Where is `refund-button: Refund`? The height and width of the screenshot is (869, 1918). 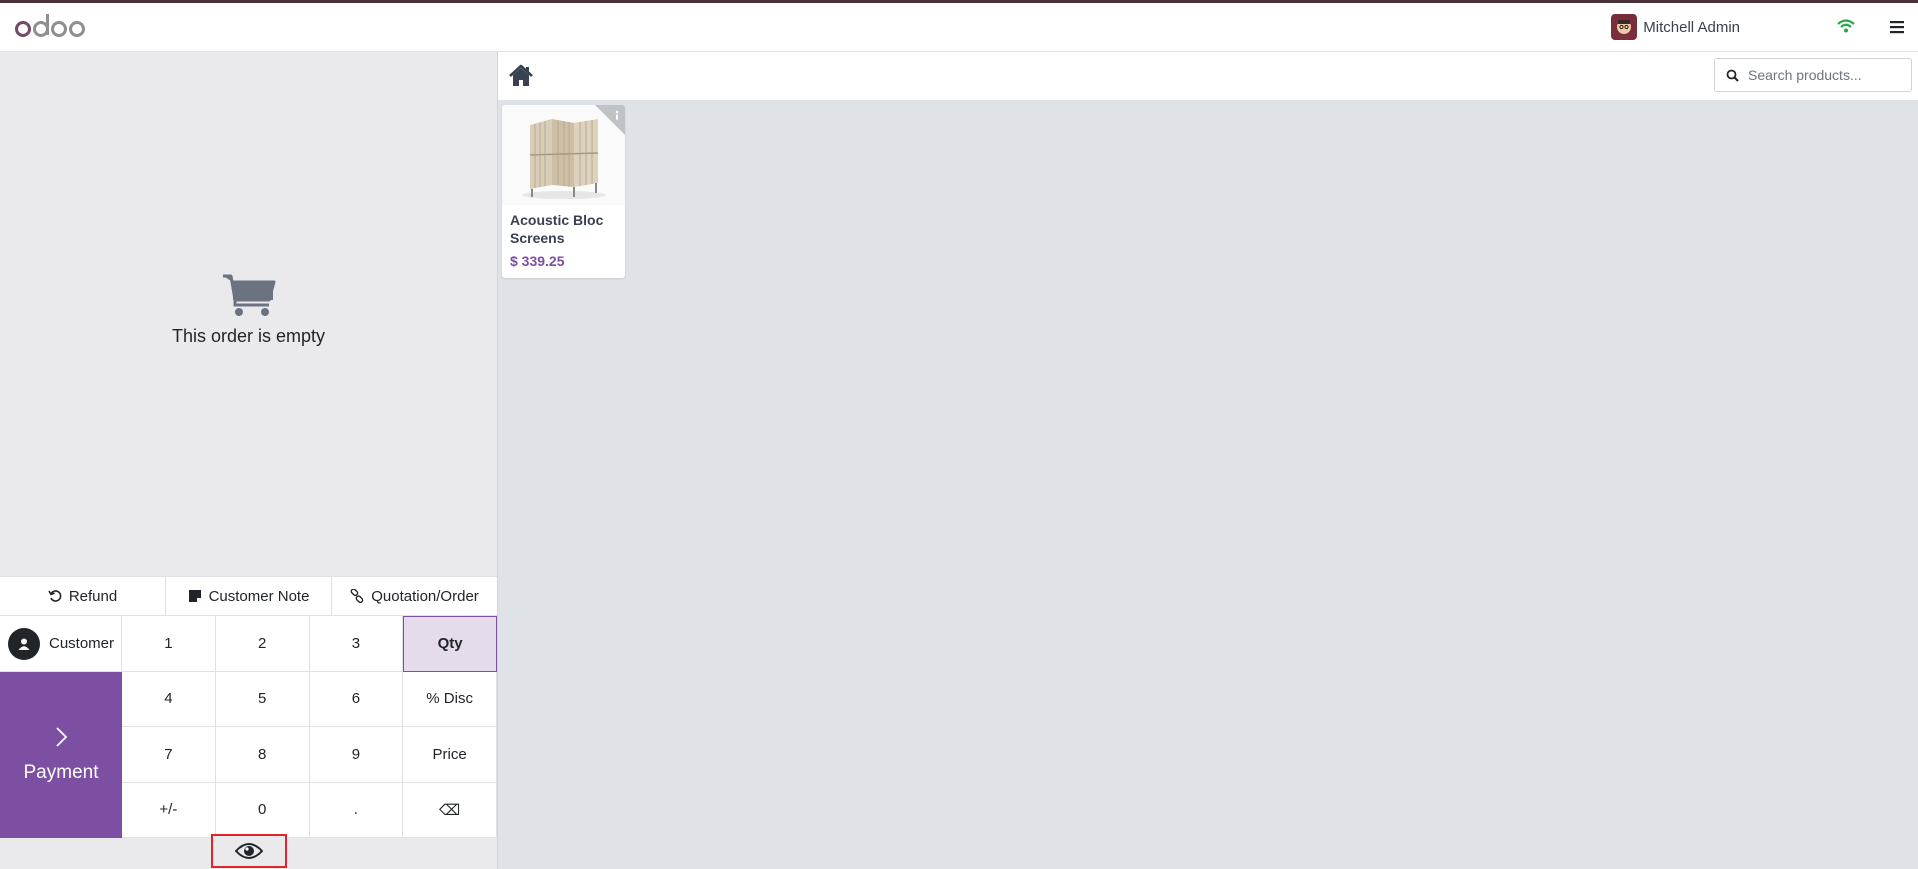
refund-button: Refund is located at coordinates (83, 596).